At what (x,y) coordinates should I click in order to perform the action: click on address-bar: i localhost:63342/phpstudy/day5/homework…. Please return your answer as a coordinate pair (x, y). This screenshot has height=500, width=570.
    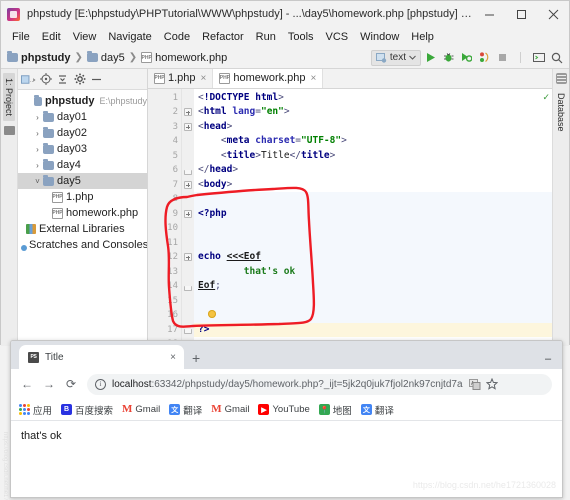
    Looking at the image, I should click on (319, 384).